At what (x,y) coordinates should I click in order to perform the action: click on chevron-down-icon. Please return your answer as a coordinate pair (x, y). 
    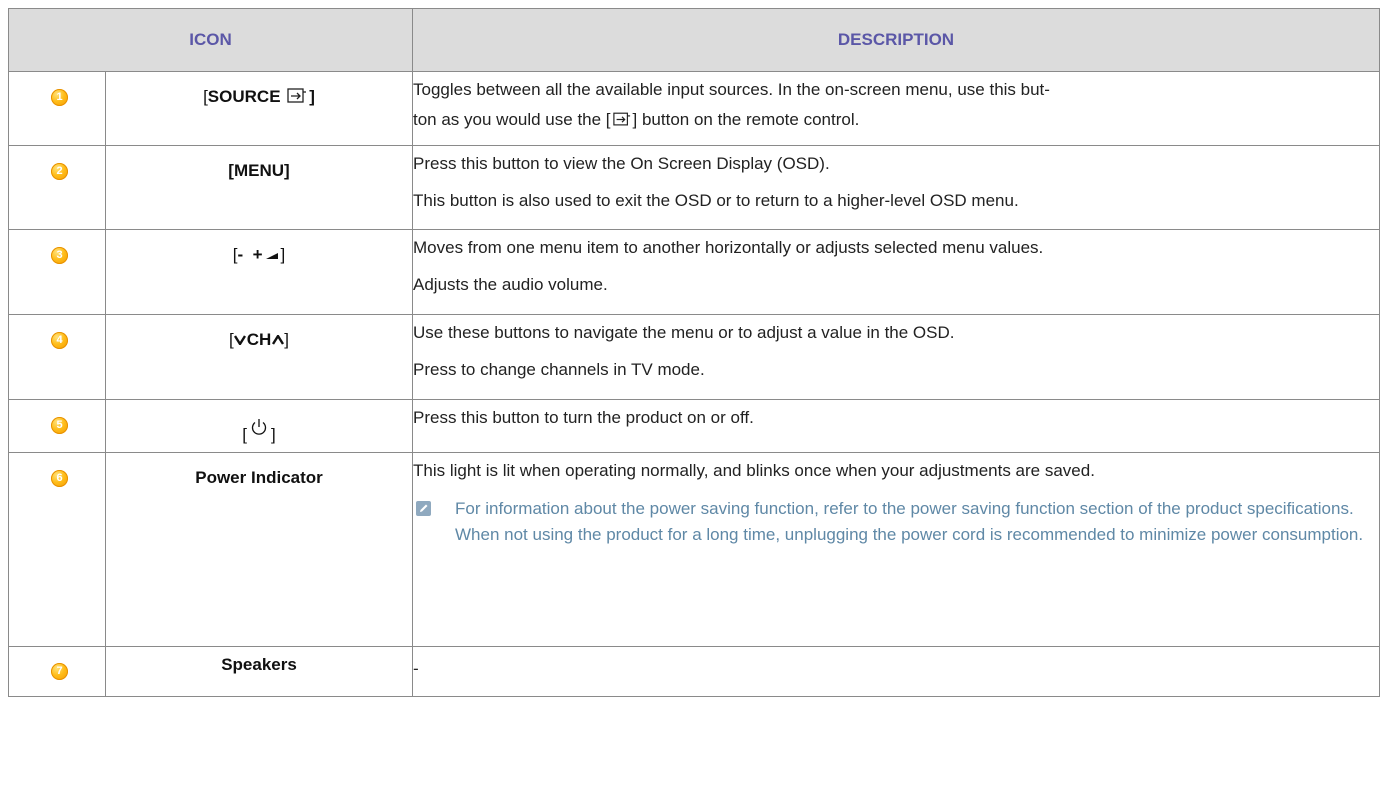
    Looking at the image, I should click on (239, 341).